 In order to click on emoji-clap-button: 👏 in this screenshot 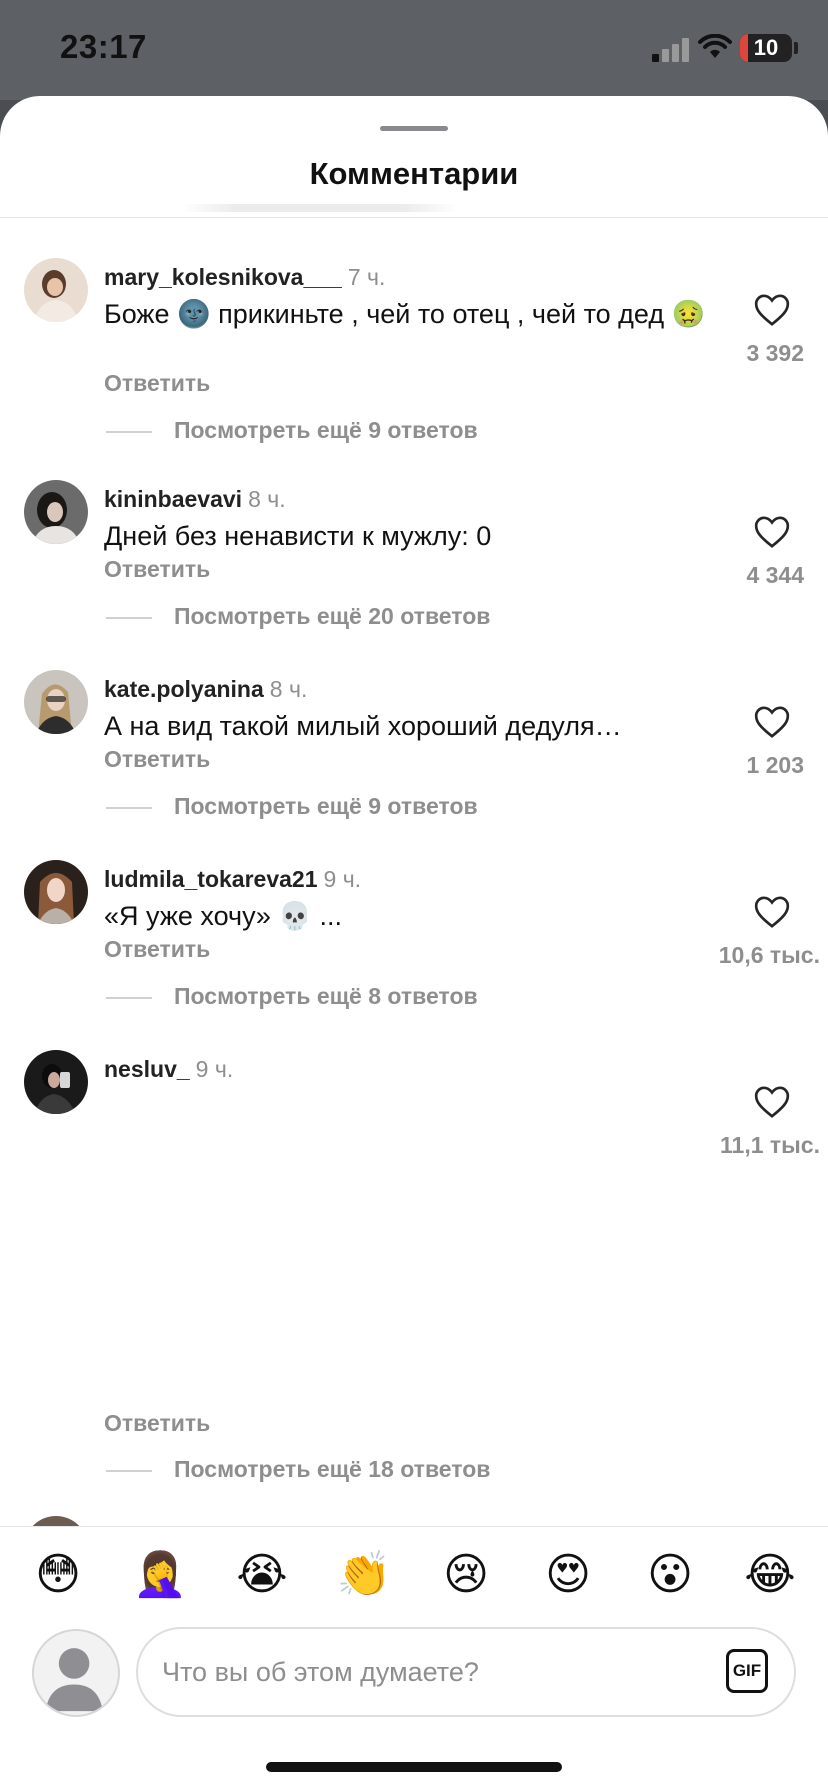, I will do `click(364, 1575)`.